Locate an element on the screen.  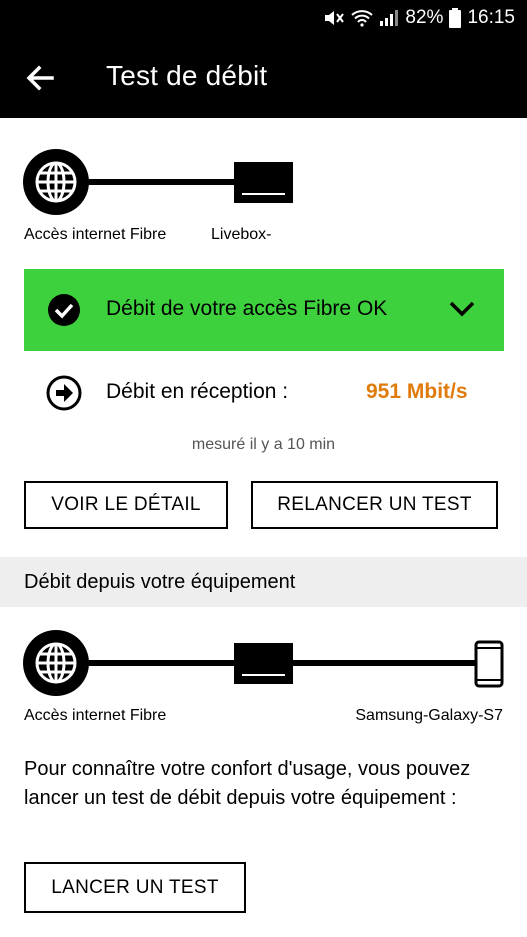
page-title: Test de débit is located at coordinates (187, 75).